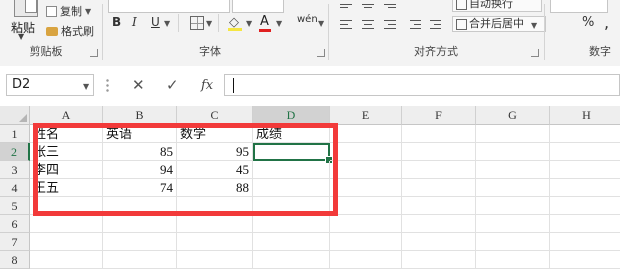  I want to click on cell-f6, so click(439, 224).